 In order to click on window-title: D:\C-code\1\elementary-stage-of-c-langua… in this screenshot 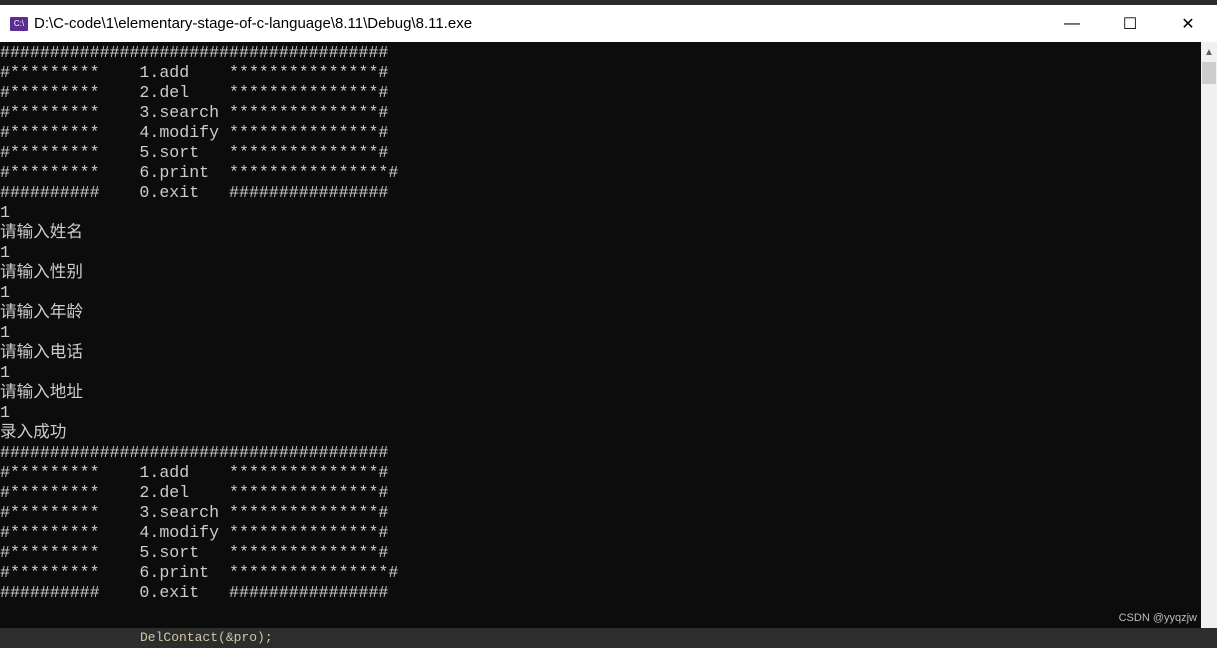, I will do `click(253, 23)`.